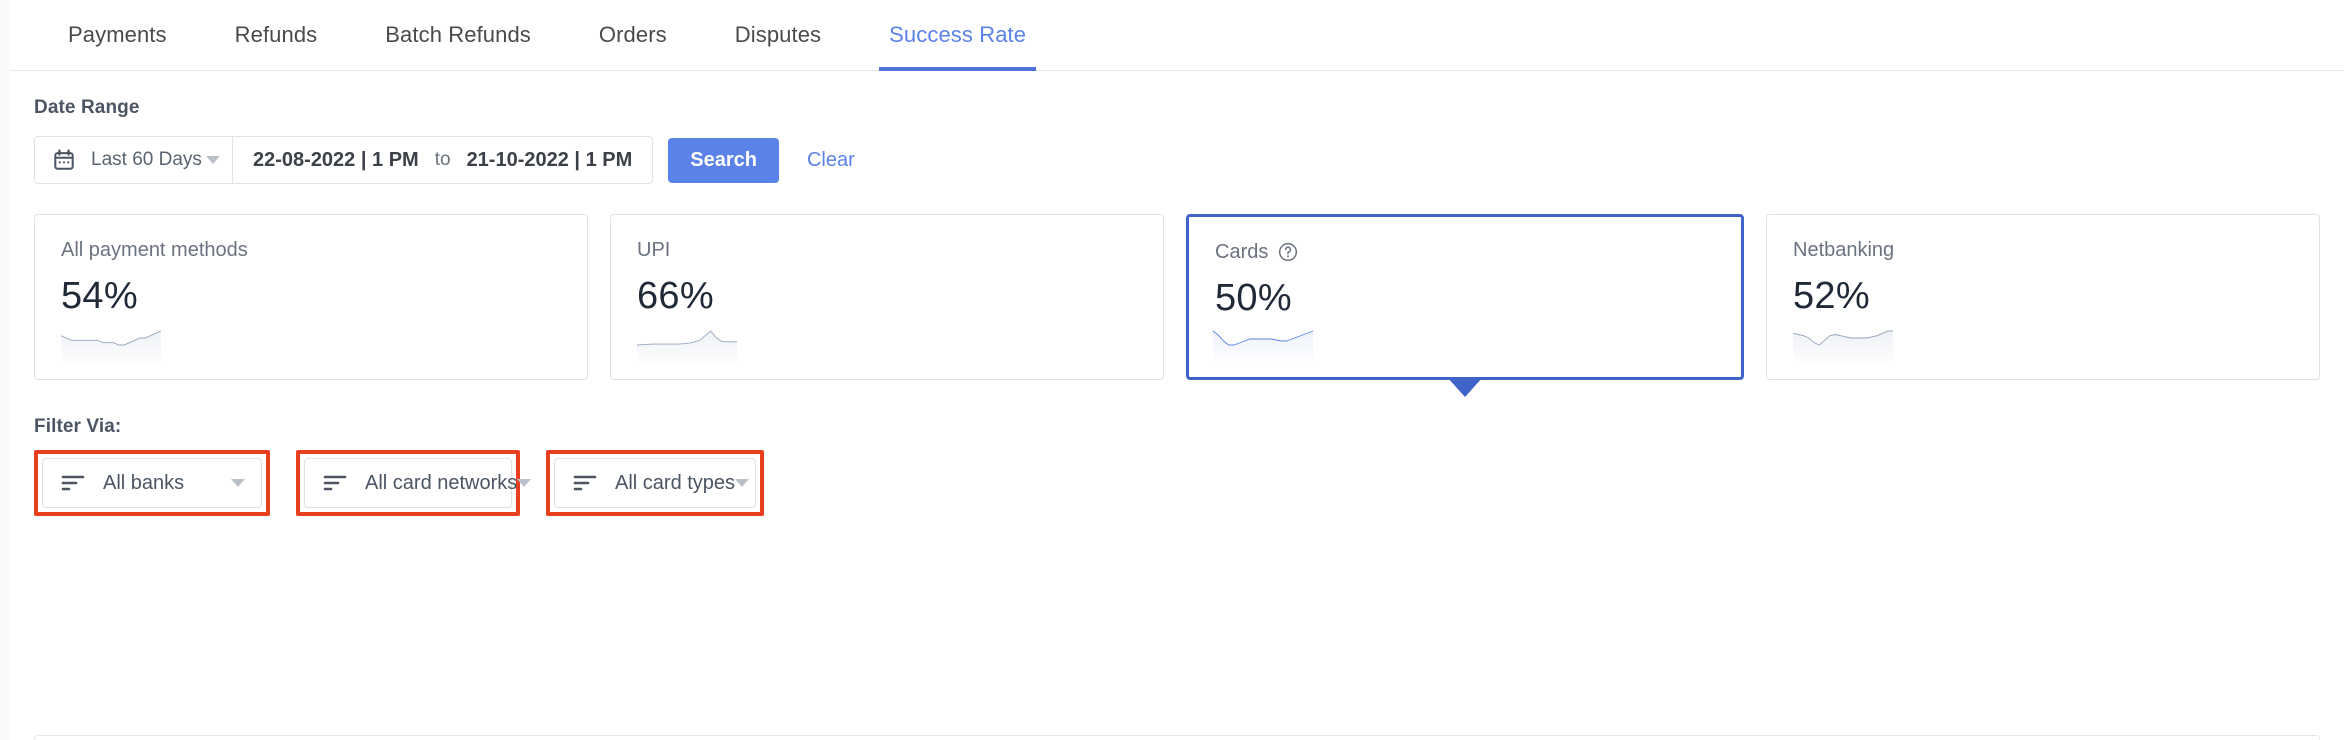  I want to click on metric-card-header: All payment methods, so click(311, 250).